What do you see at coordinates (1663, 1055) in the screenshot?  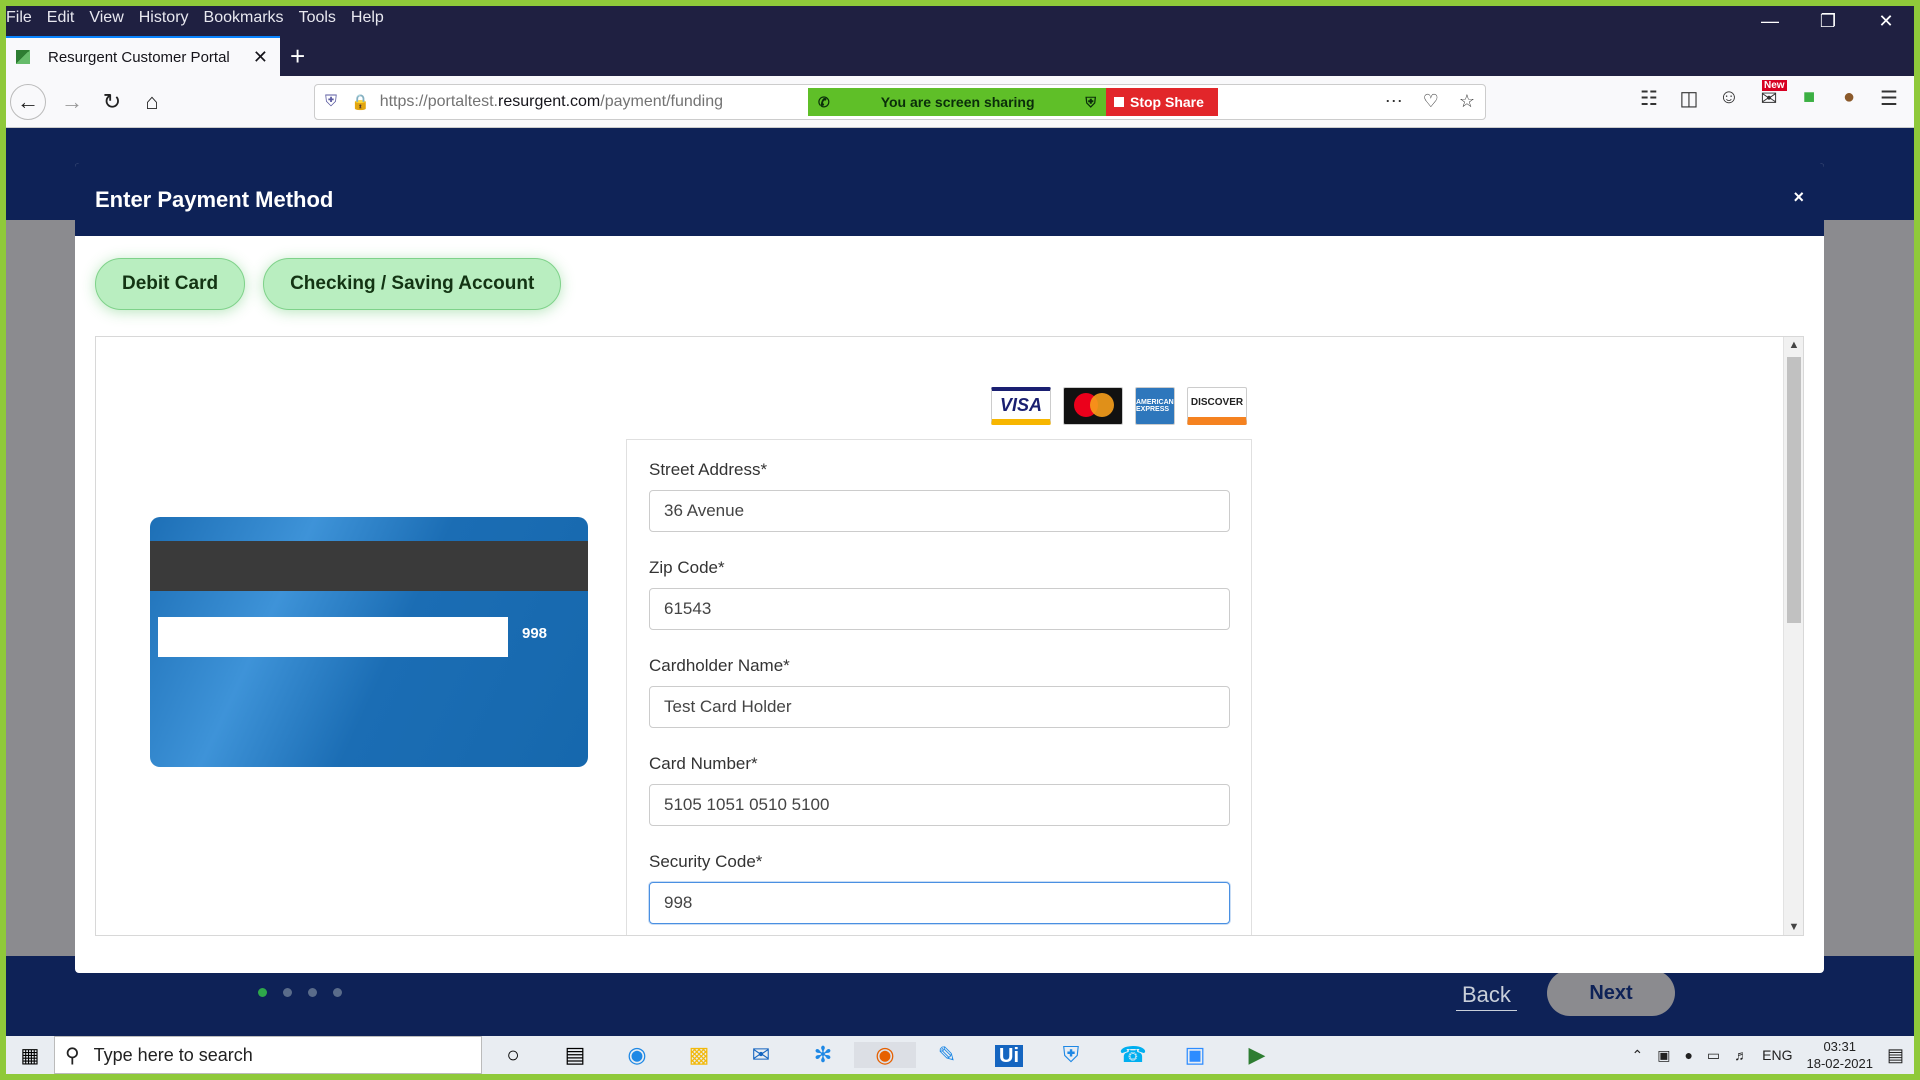 I see `meet-now-icon: ▣` at bounding box center [1663, 1055].